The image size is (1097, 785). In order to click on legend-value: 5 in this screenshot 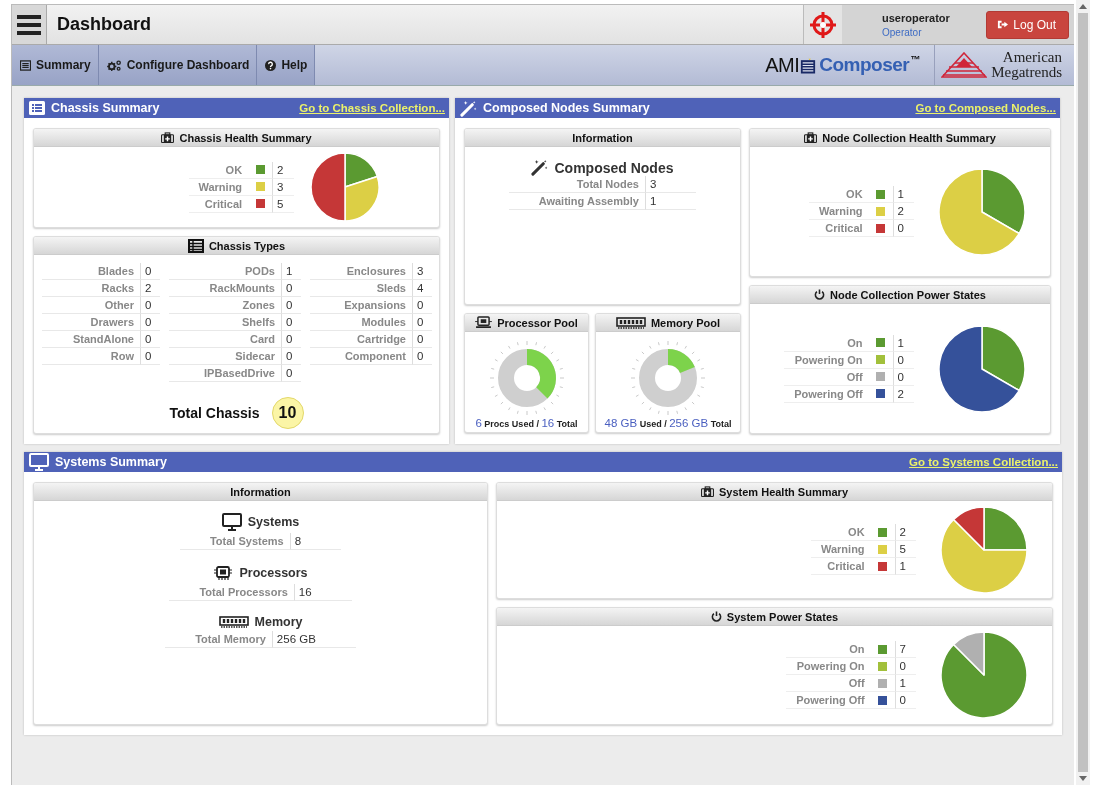, I will do `click(283, 204)`.